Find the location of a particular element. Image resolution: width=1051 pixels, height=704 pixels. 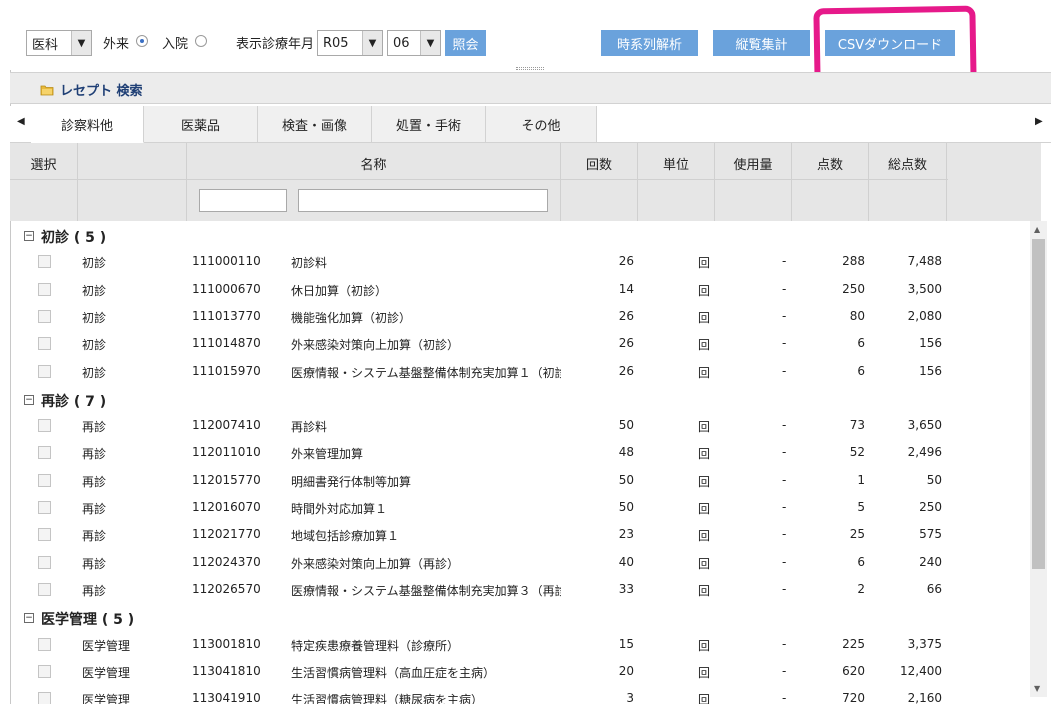

tab-scroll-left-icon: ◀ is located at coordinates (21, 121).